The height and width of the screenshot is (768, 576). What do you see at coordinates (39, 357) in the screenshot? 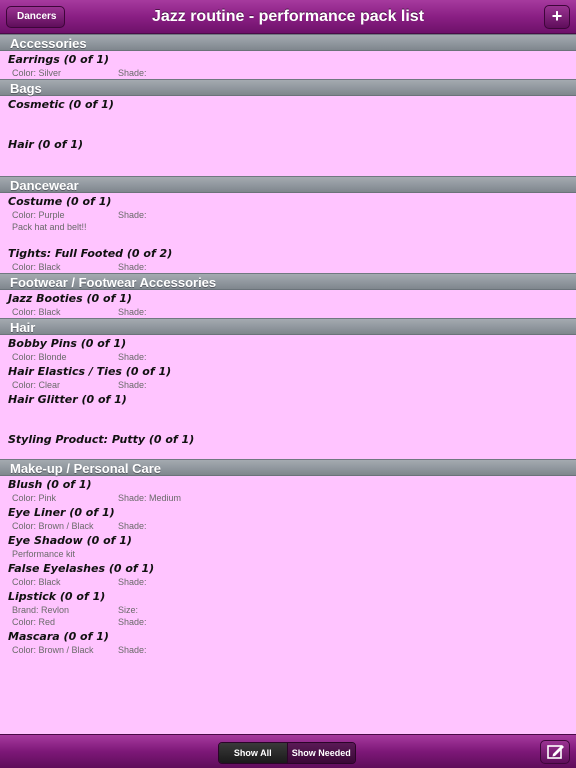
I see `item-detail-left: Color: Blonde` at bounding box center [39, 357].